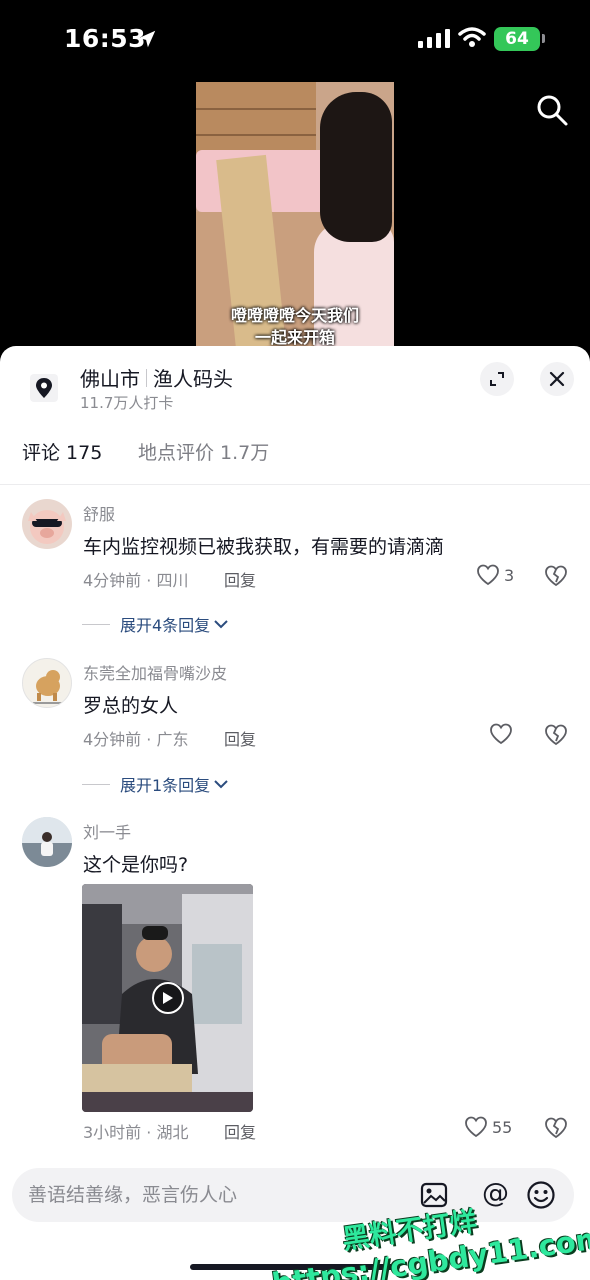  What do you see at coordinates (165, 785) in the screenshot?
I see `expand-replies-label: 展开1条回复` at bounding box center [165, 785].